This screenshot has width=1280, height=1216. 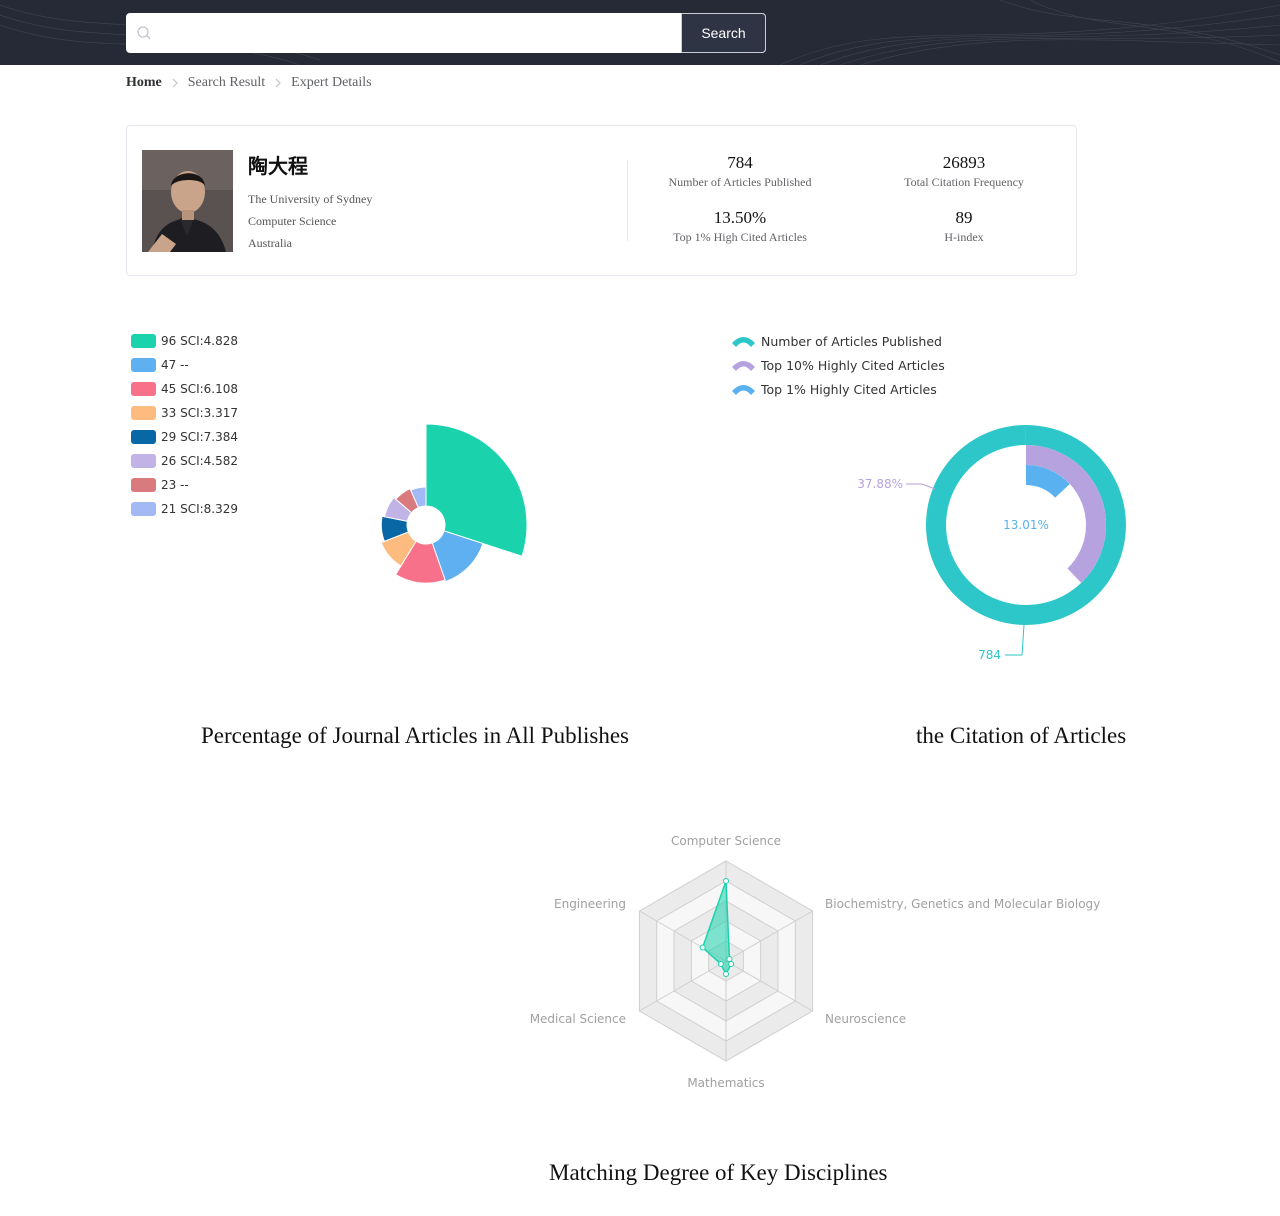 What do you see at coordinates (1021, 735) in the screenshot?
I see `citation-chart-caption: the Citation of Articles` at bounding box center [1021, 735].